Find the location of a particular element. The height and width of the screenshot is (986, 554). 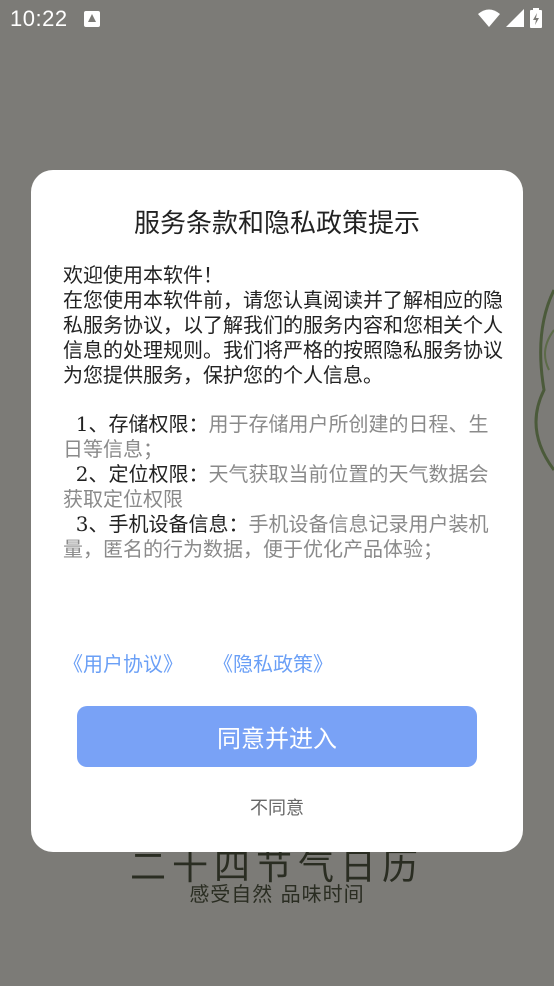

permission-label: 3、手机设备信息： is located at coordinates (162, 524).